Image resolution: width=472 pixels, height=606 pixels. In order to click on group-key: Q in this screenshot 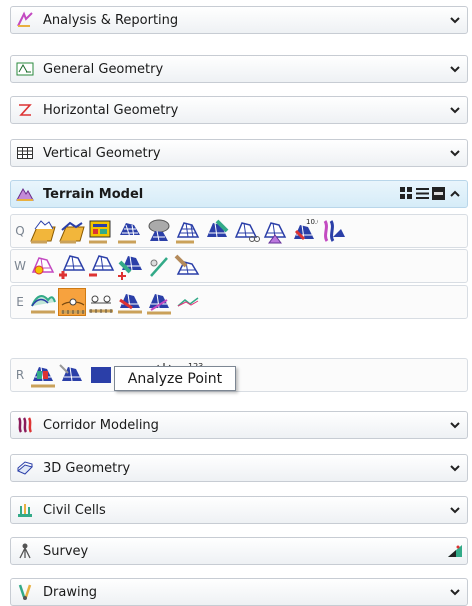, I will do `click(20, 231)`.